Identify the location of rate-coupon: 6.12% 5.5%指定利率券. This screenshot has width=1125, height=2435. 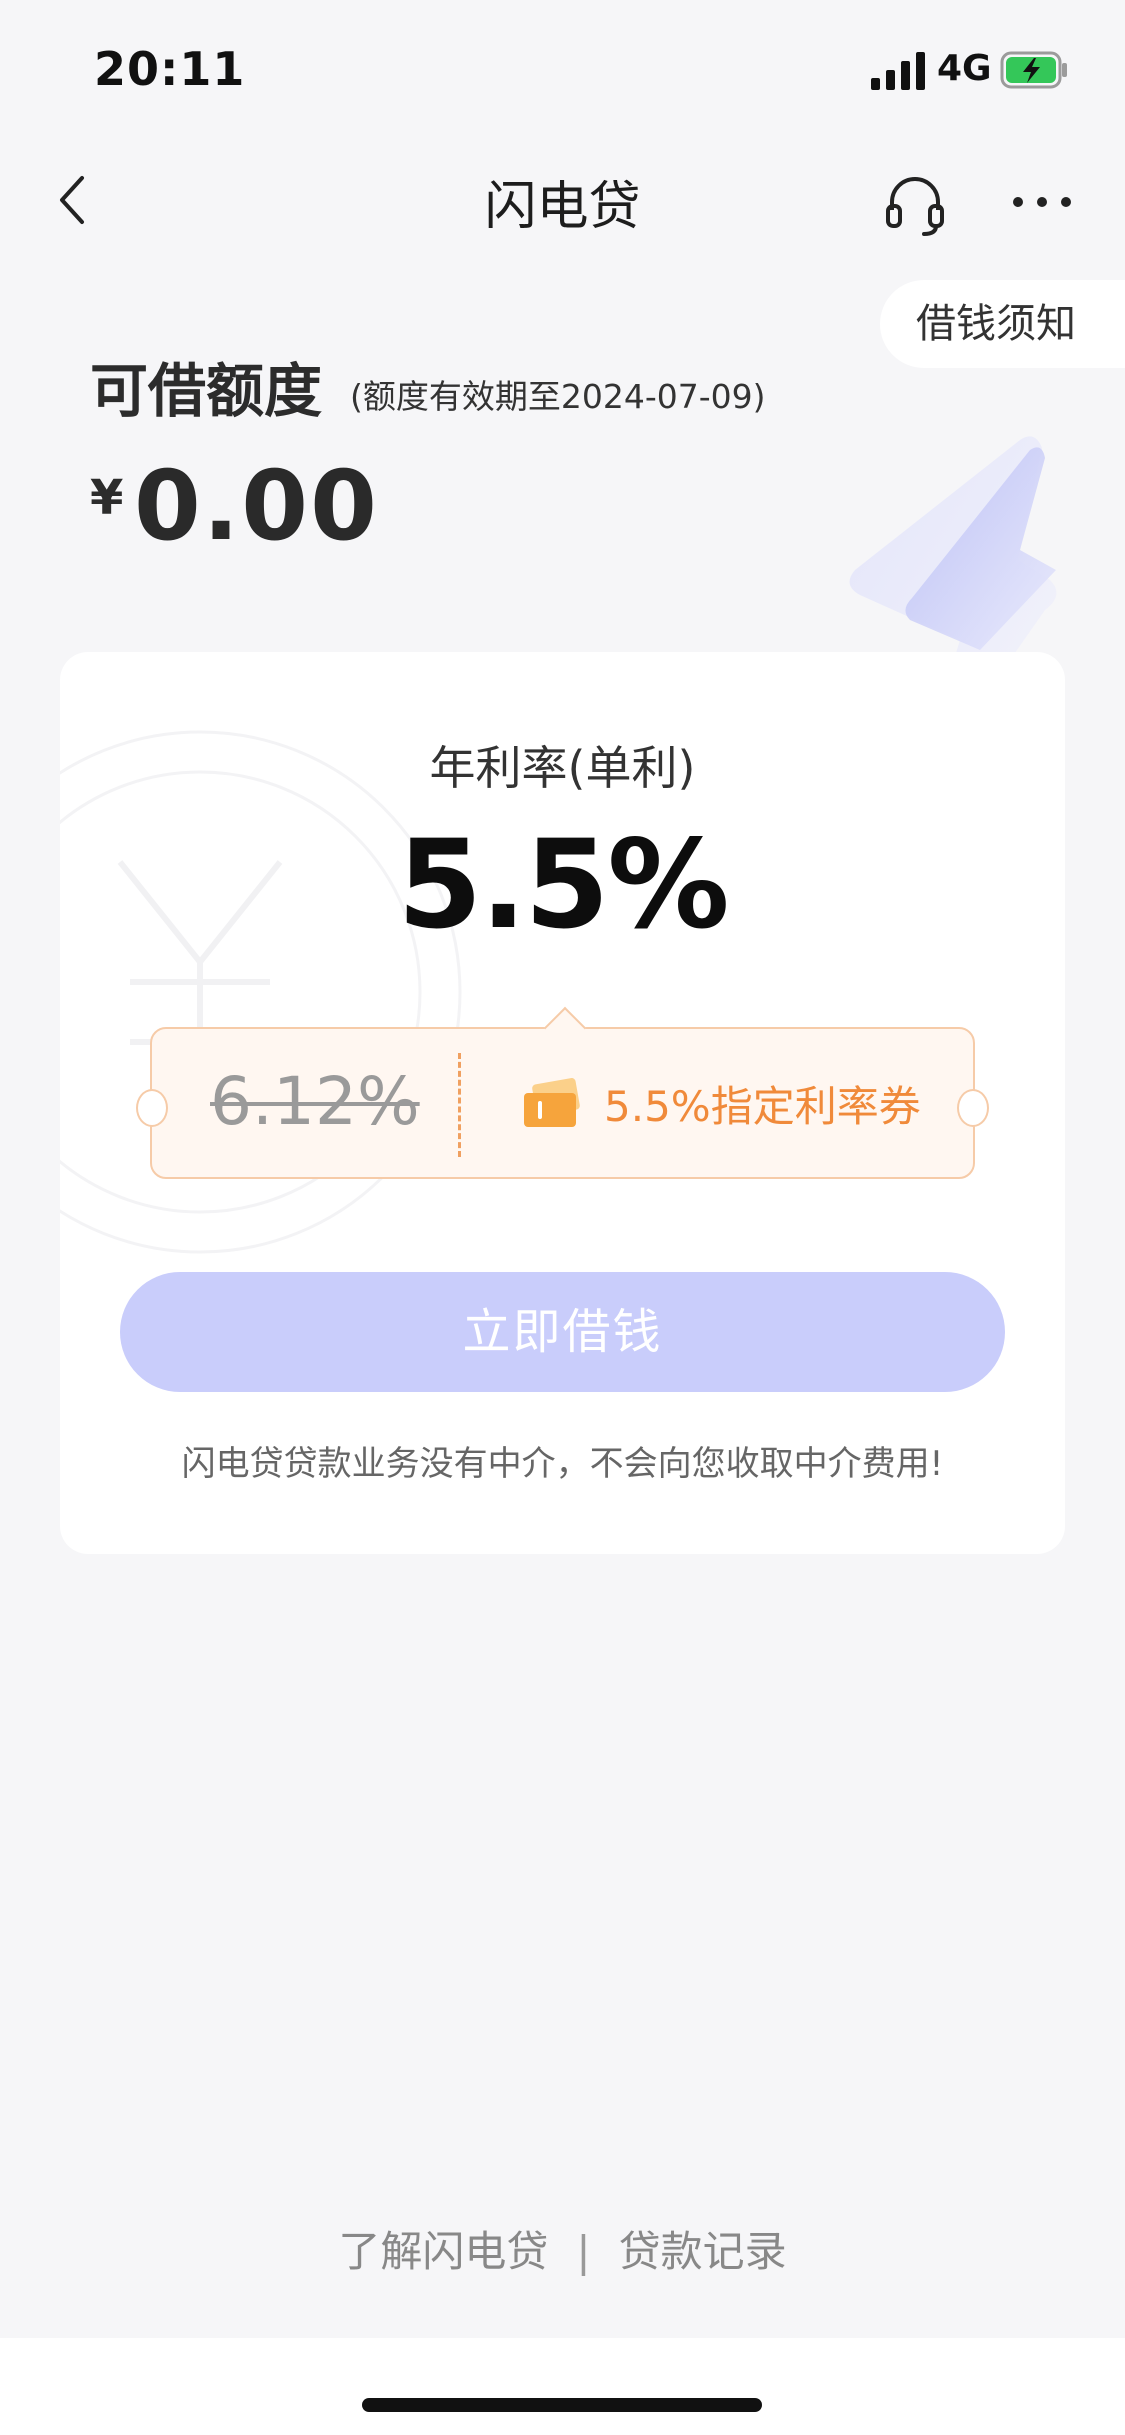
(562, 1092).